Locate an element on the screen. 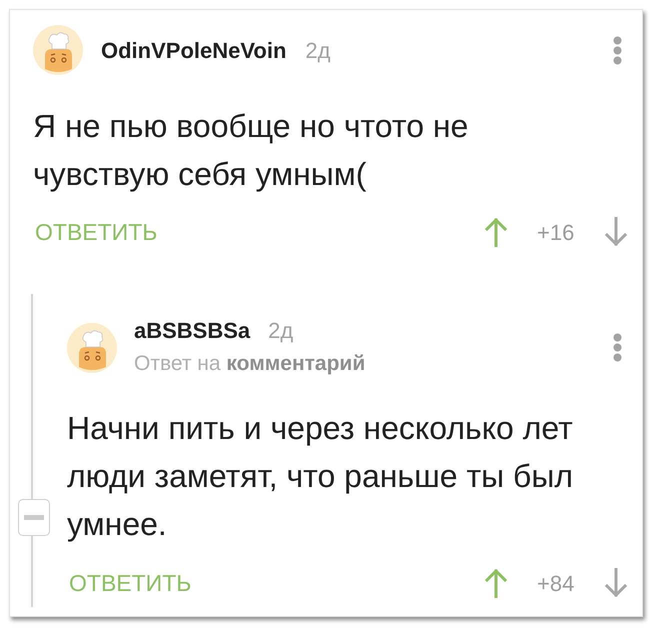 This screenshot has height=631, width=660. score: +84 is located at coordinates (556, 584).